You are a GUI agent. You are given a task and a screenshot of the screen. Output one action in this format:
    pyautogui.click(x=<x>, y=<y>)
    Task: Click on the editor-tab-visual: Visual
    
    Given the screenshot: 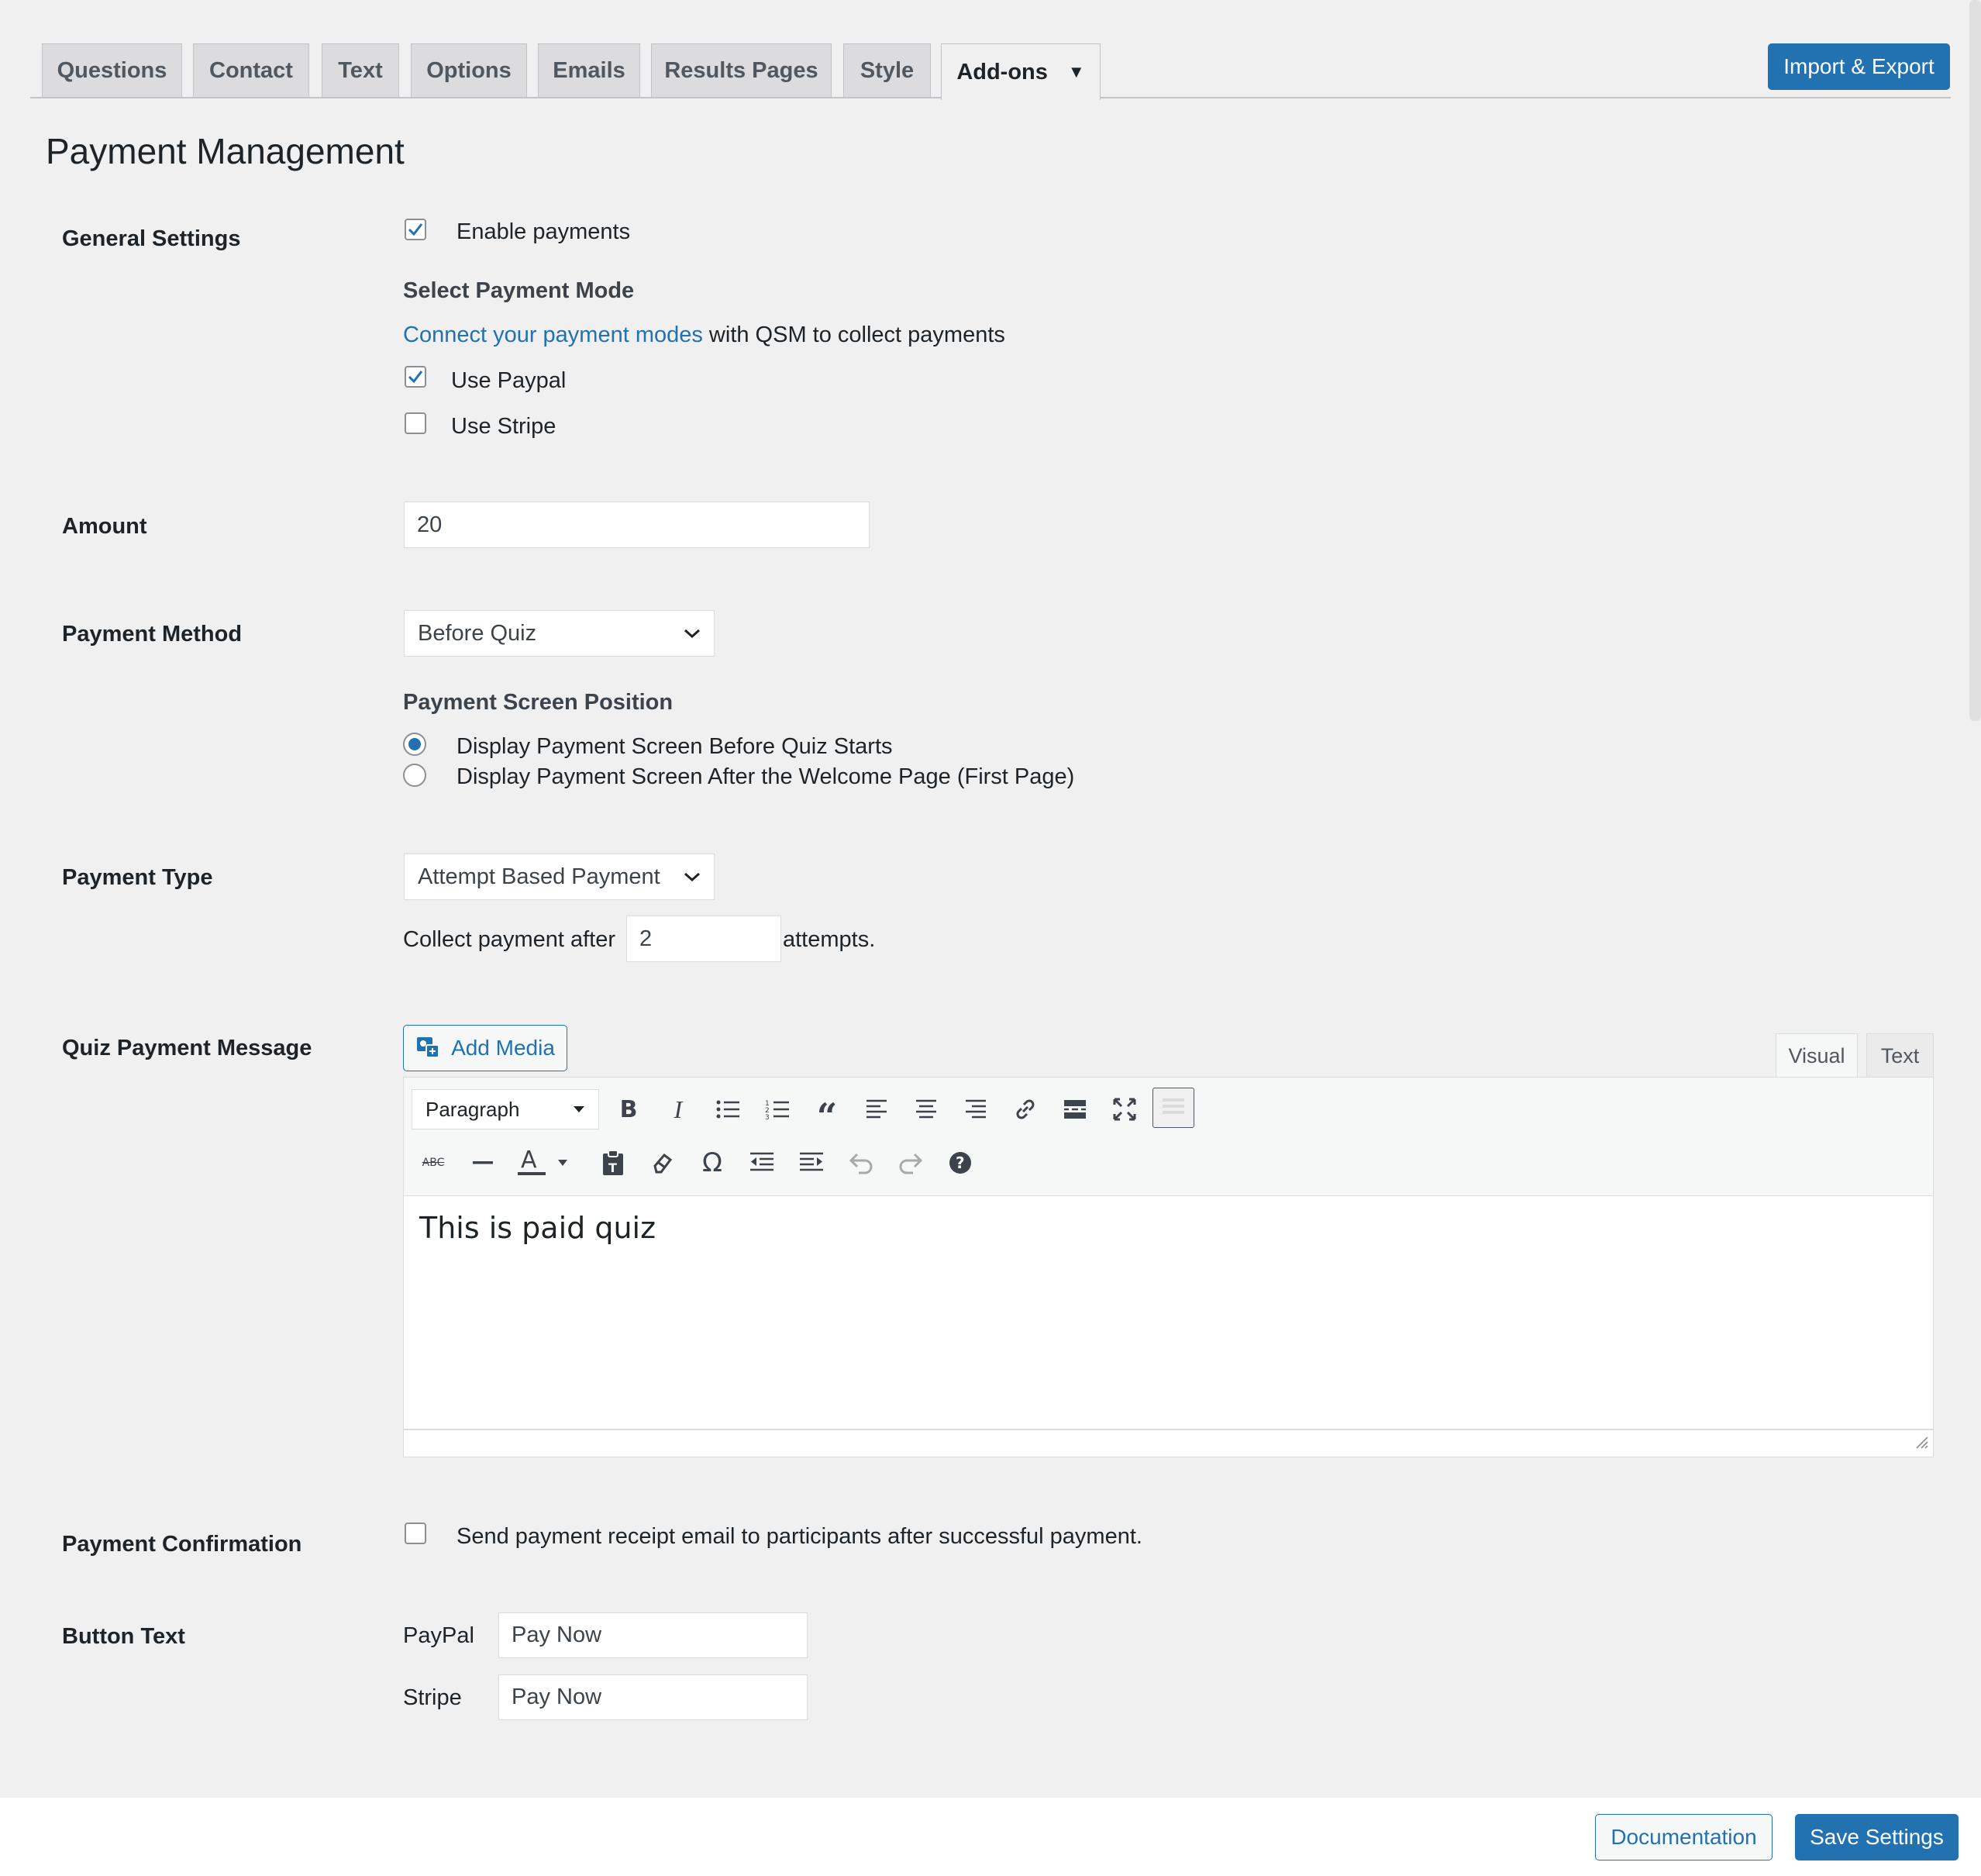 What is the action you would take?
    pyautogui.click(x=1817, y=1055)
    